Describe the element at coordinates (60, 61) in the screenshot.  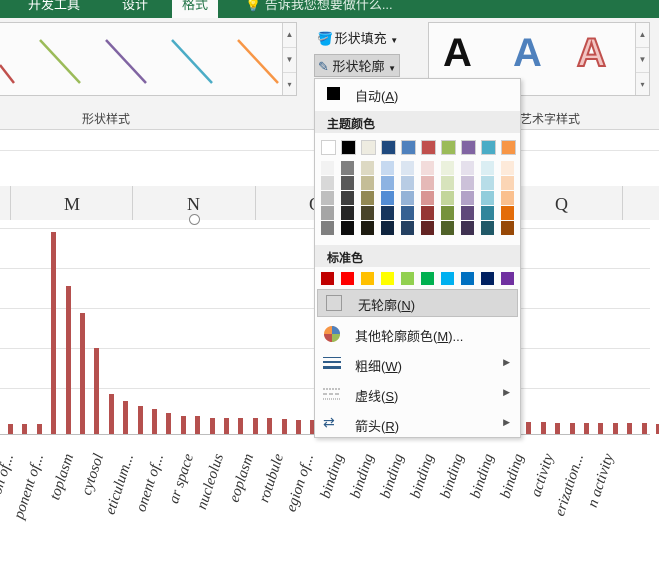
I see `line-style-green` at that location.